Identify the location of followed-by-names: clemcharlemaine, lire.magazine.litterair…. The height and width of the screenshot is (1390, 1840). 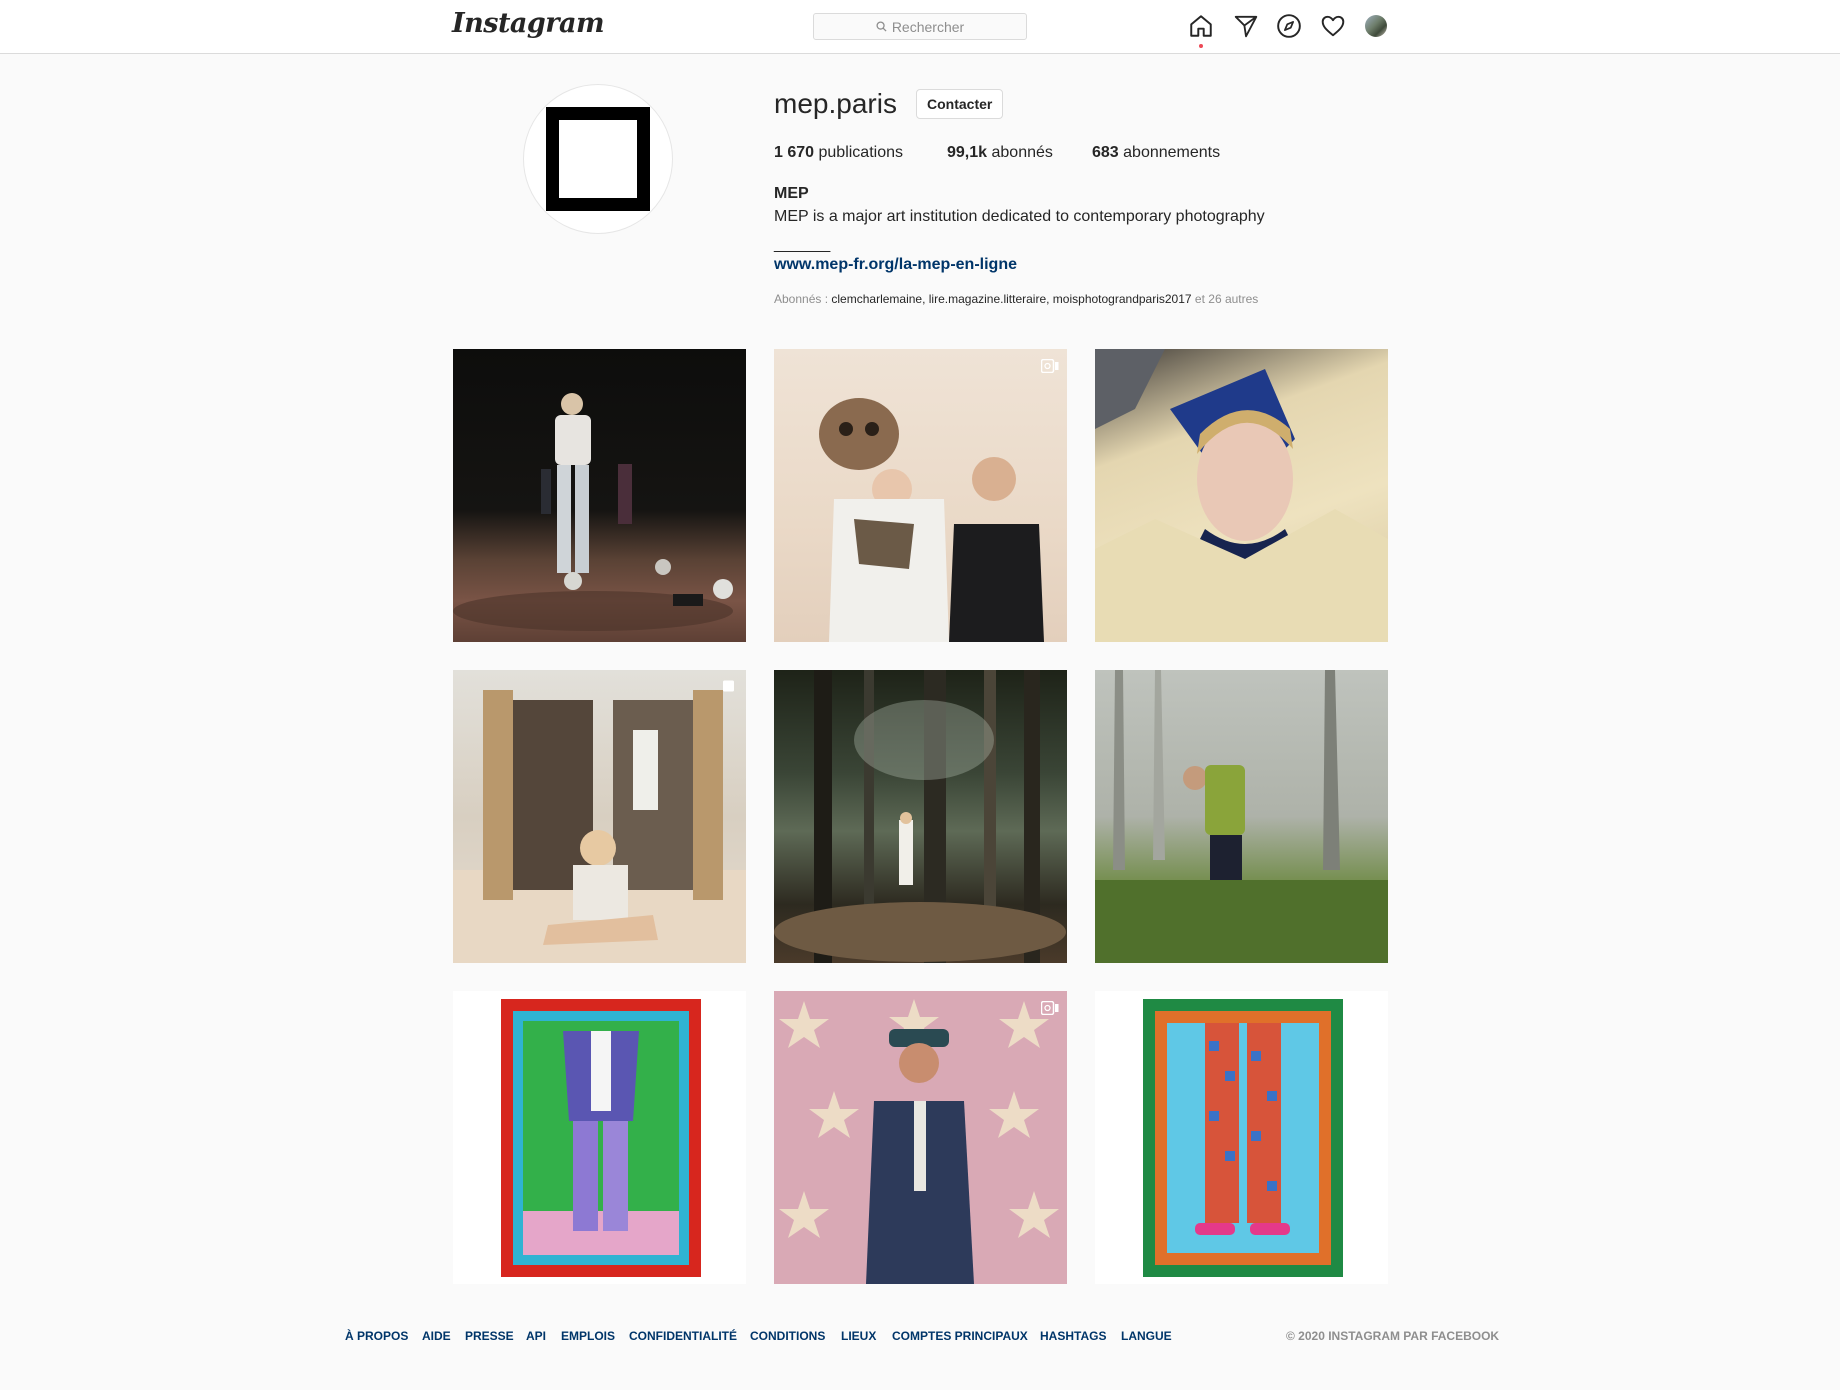
(1011, 299).